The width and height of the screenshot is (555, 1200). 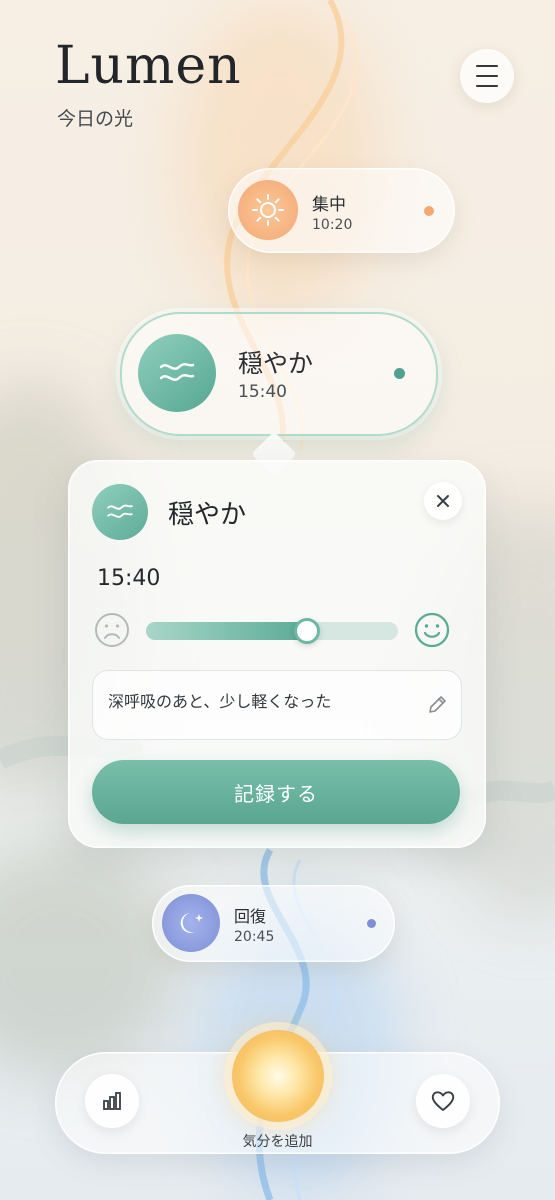 I want to click on note-field: 深呼吸のあと、少し軽くなった, so click(x=277, y=705).